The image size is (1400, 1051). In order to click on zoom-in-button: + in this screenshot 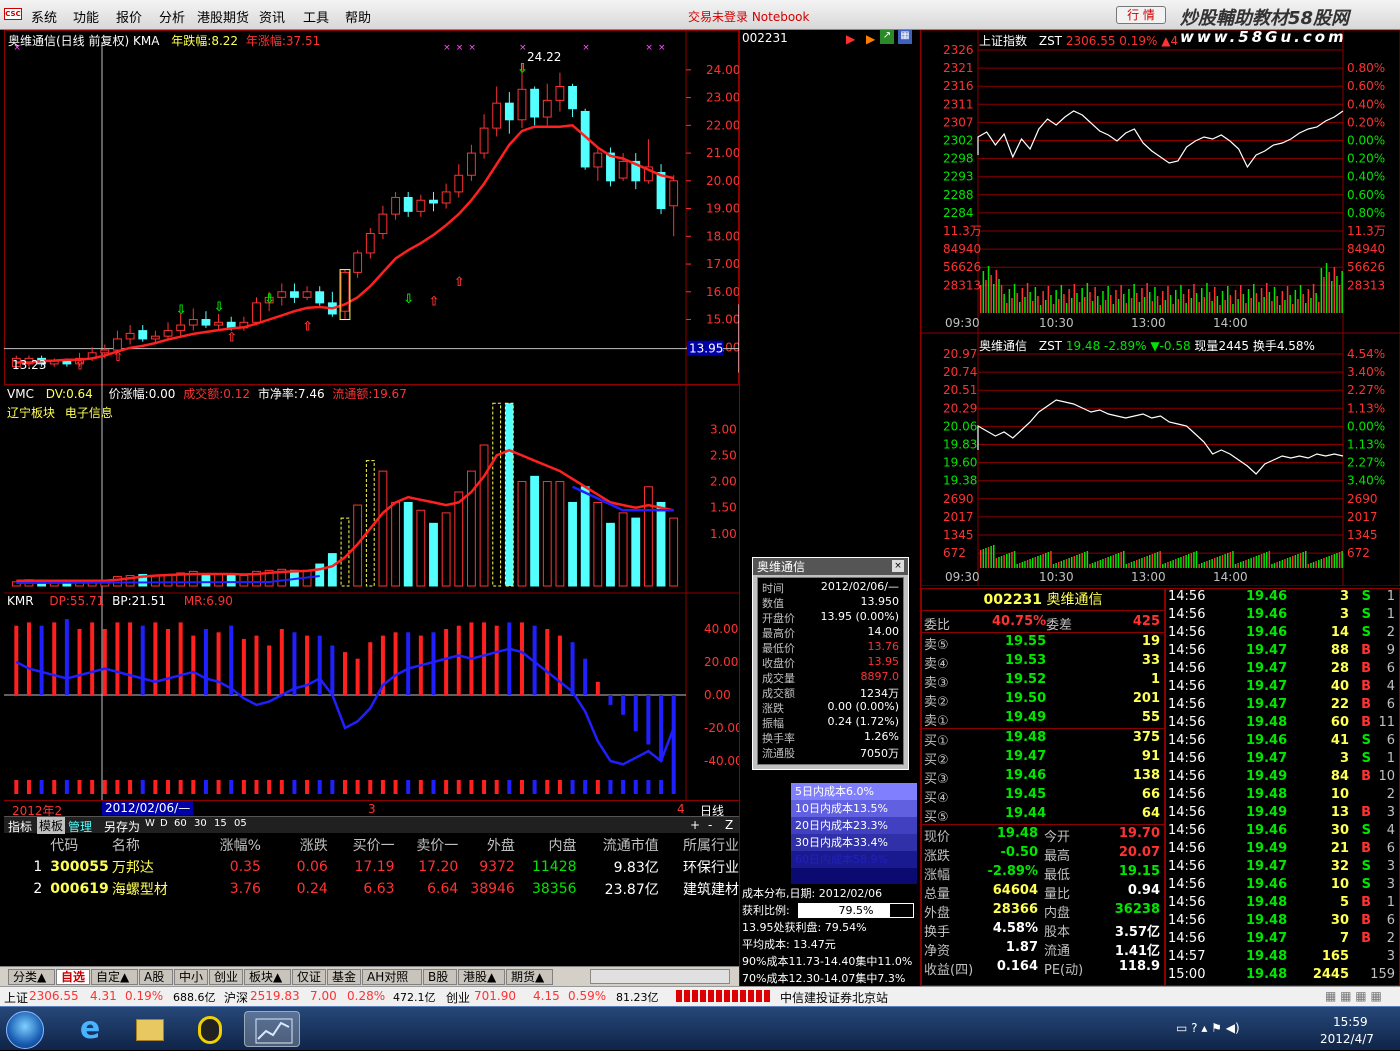, I will do `click(695, 825)`.